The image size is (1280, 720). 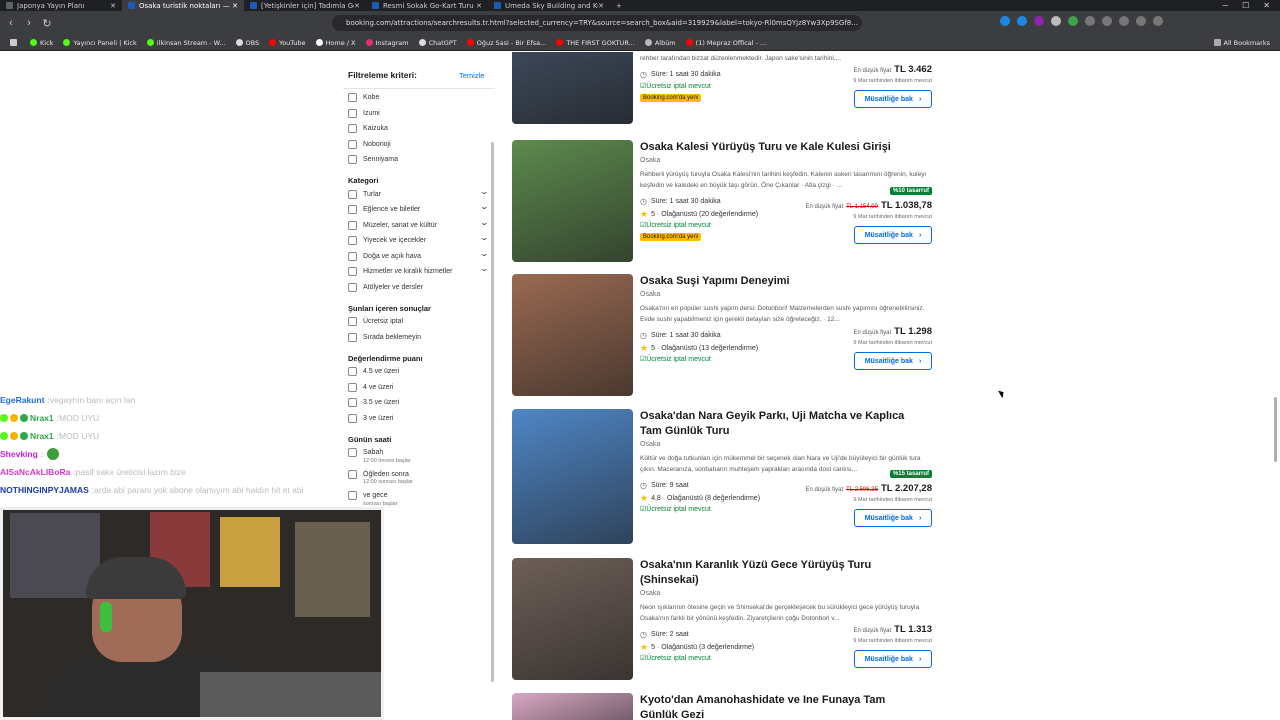 I want to click on filter-category: Yiyecek ve içecekler ⌄, so click(x=418, y=241).